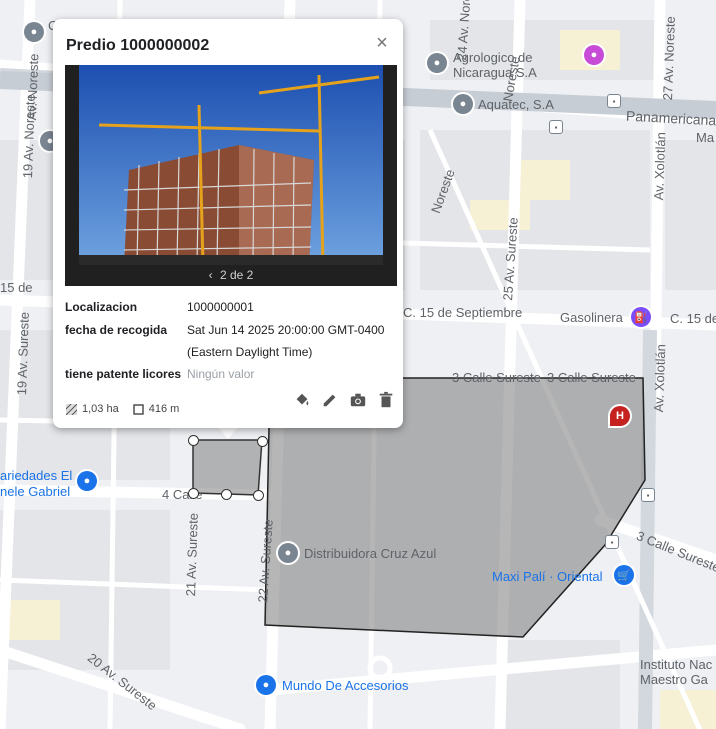 The image size is (716, 729). Describe the element at coordinates (116, 330) in the screenshot. I see `field-key: fecha de recogida` at that location.